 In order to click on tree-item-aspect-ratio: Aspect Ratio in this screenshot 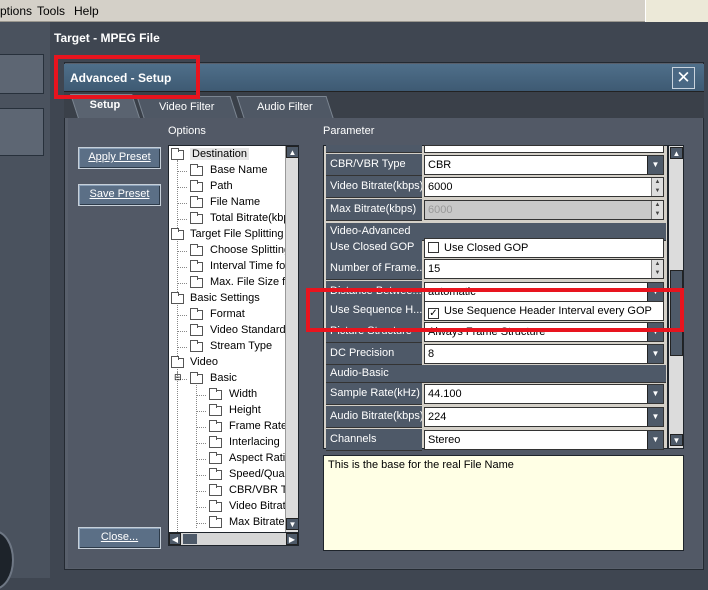, I will do `click(260, 458)`.